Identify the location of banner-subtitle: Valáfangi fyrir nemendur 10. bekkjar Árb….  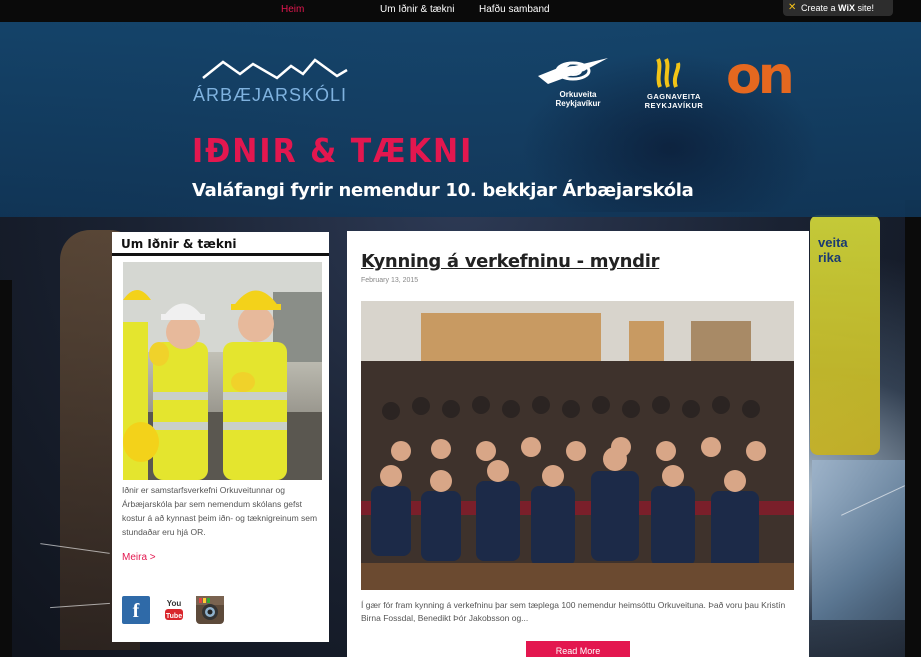
(443, 190).